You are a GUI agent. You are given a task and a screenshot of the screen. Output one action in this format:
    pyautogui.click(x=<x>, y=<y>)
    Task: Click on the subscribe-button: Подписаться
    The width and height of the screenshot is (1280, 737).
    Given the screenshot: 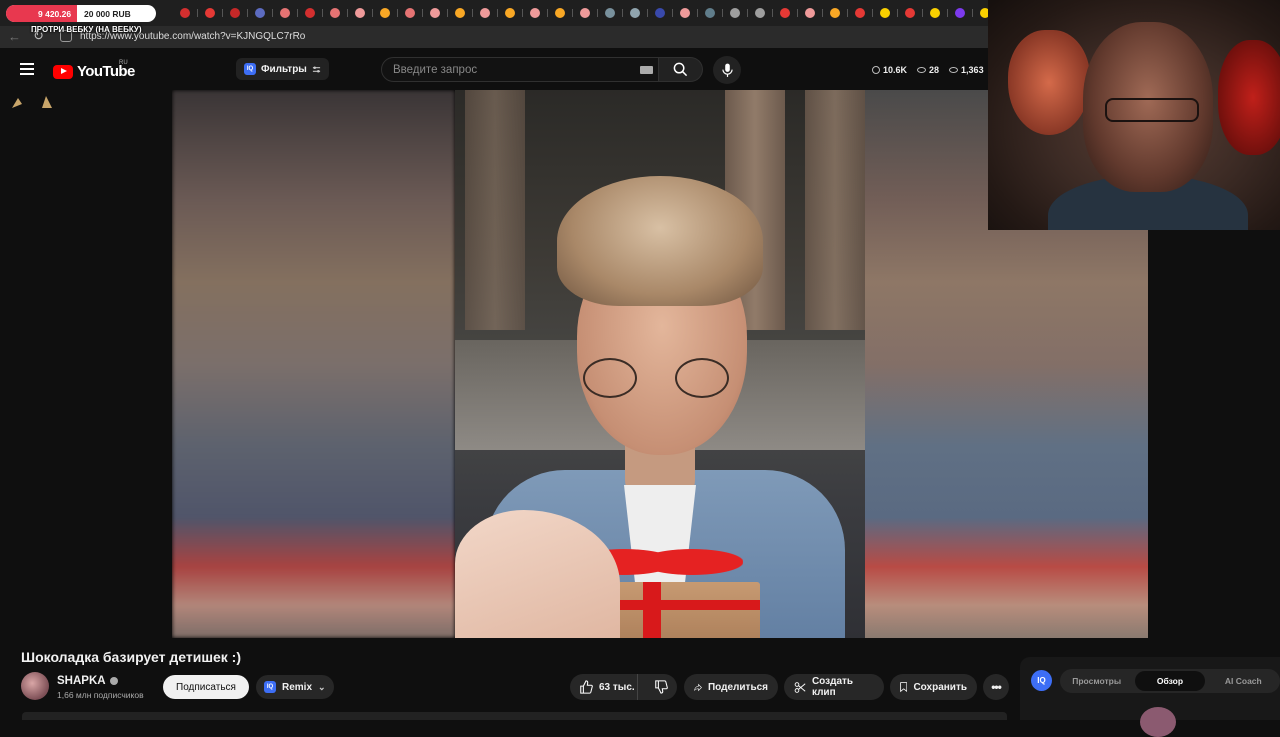 What is the action you would take?
    pyautogui.click(x=206, y=687)
    